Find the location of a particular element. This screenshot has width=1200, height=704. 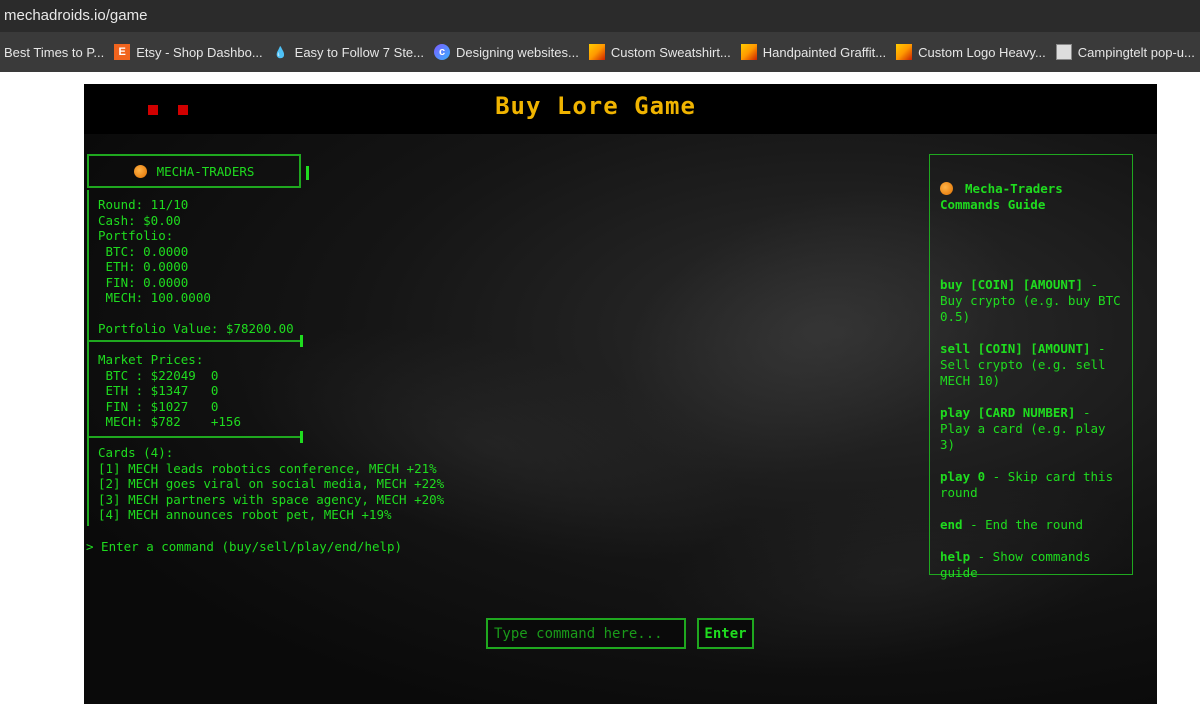

game-title: Buy Lore Game is located at coordinates (595, 106).